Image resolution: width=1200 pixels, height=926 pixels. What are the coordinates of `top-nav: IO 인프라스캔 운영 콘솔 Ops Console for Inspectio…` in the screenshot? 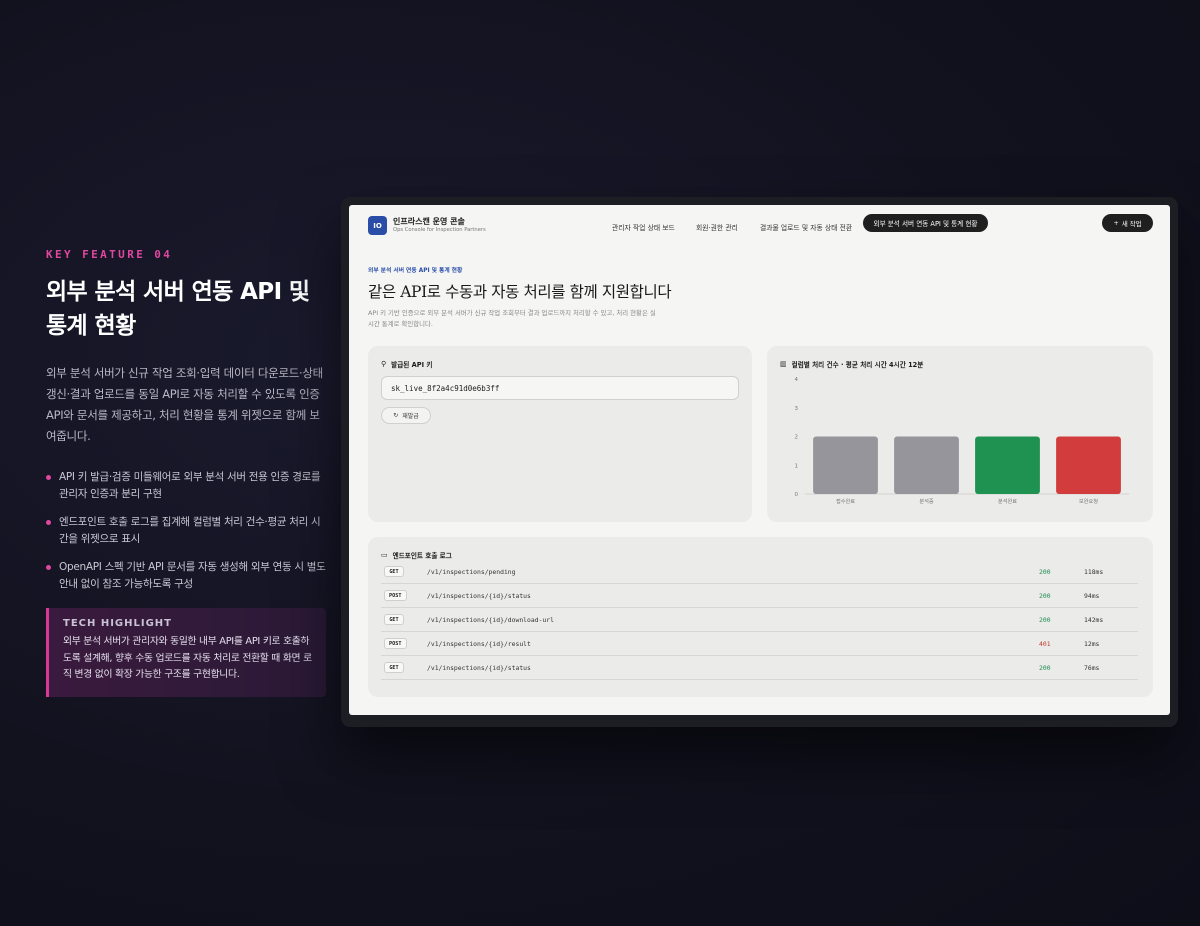 It's located at (759, 223).